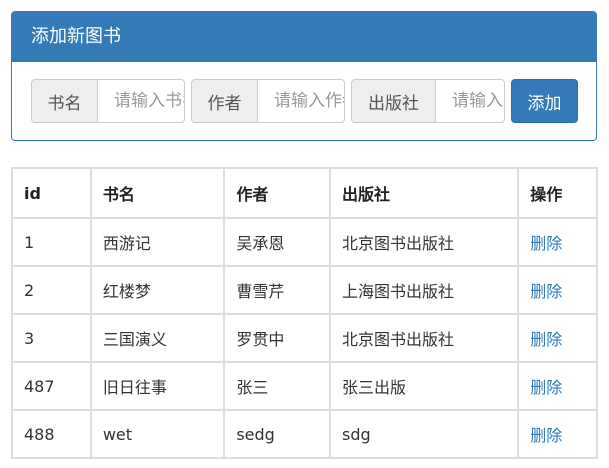 This screenshot has width=609, height=468. What do you see at coordinates (277, 290) in the screenshot?
I see `cell-author: 曹雪芹` at bounding box center [277, 290].